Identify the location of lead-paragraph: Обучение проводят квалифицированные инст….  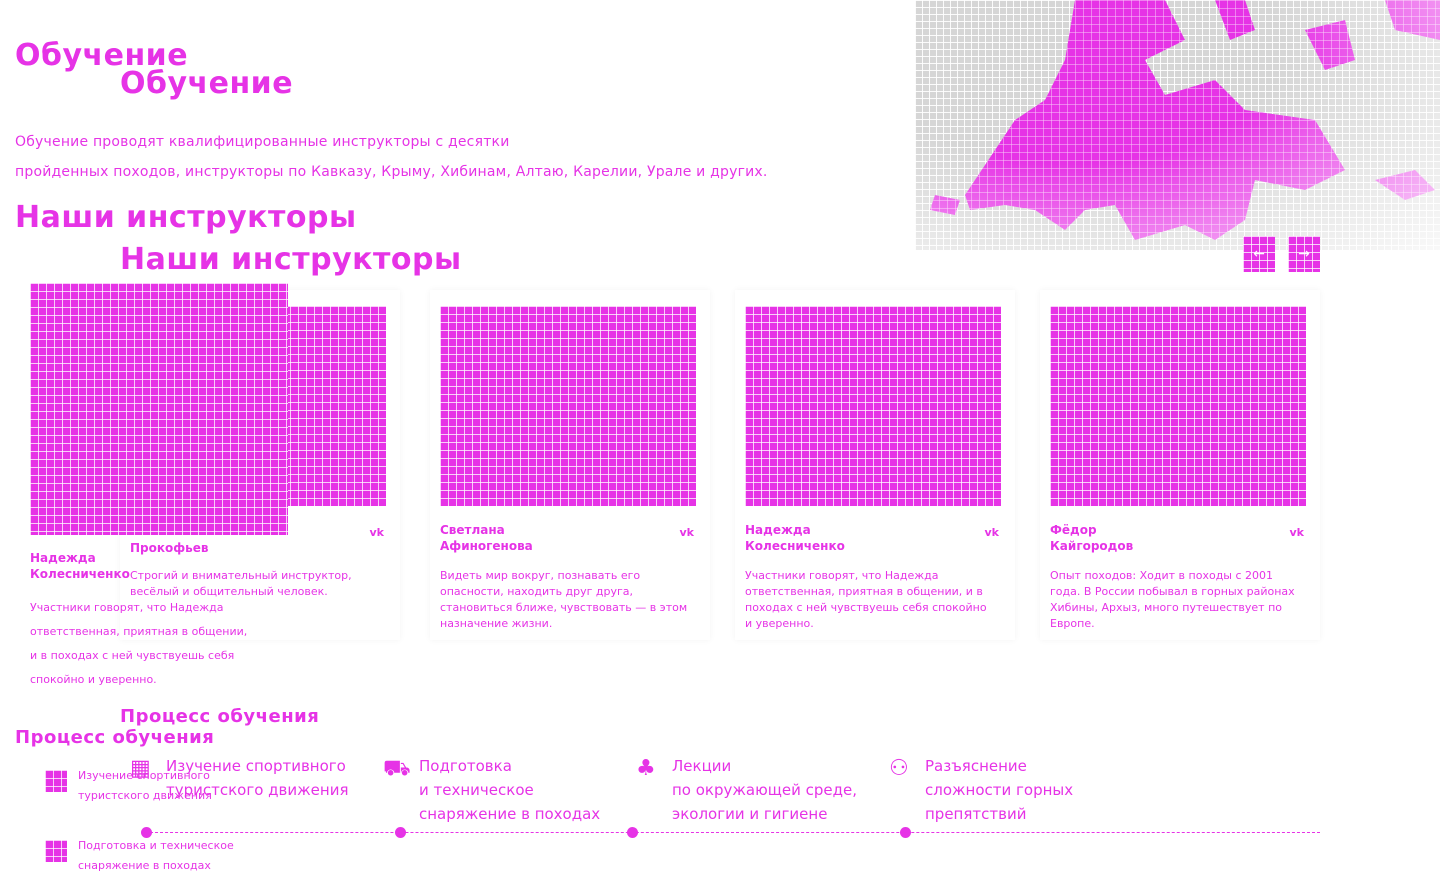
(391, 157).